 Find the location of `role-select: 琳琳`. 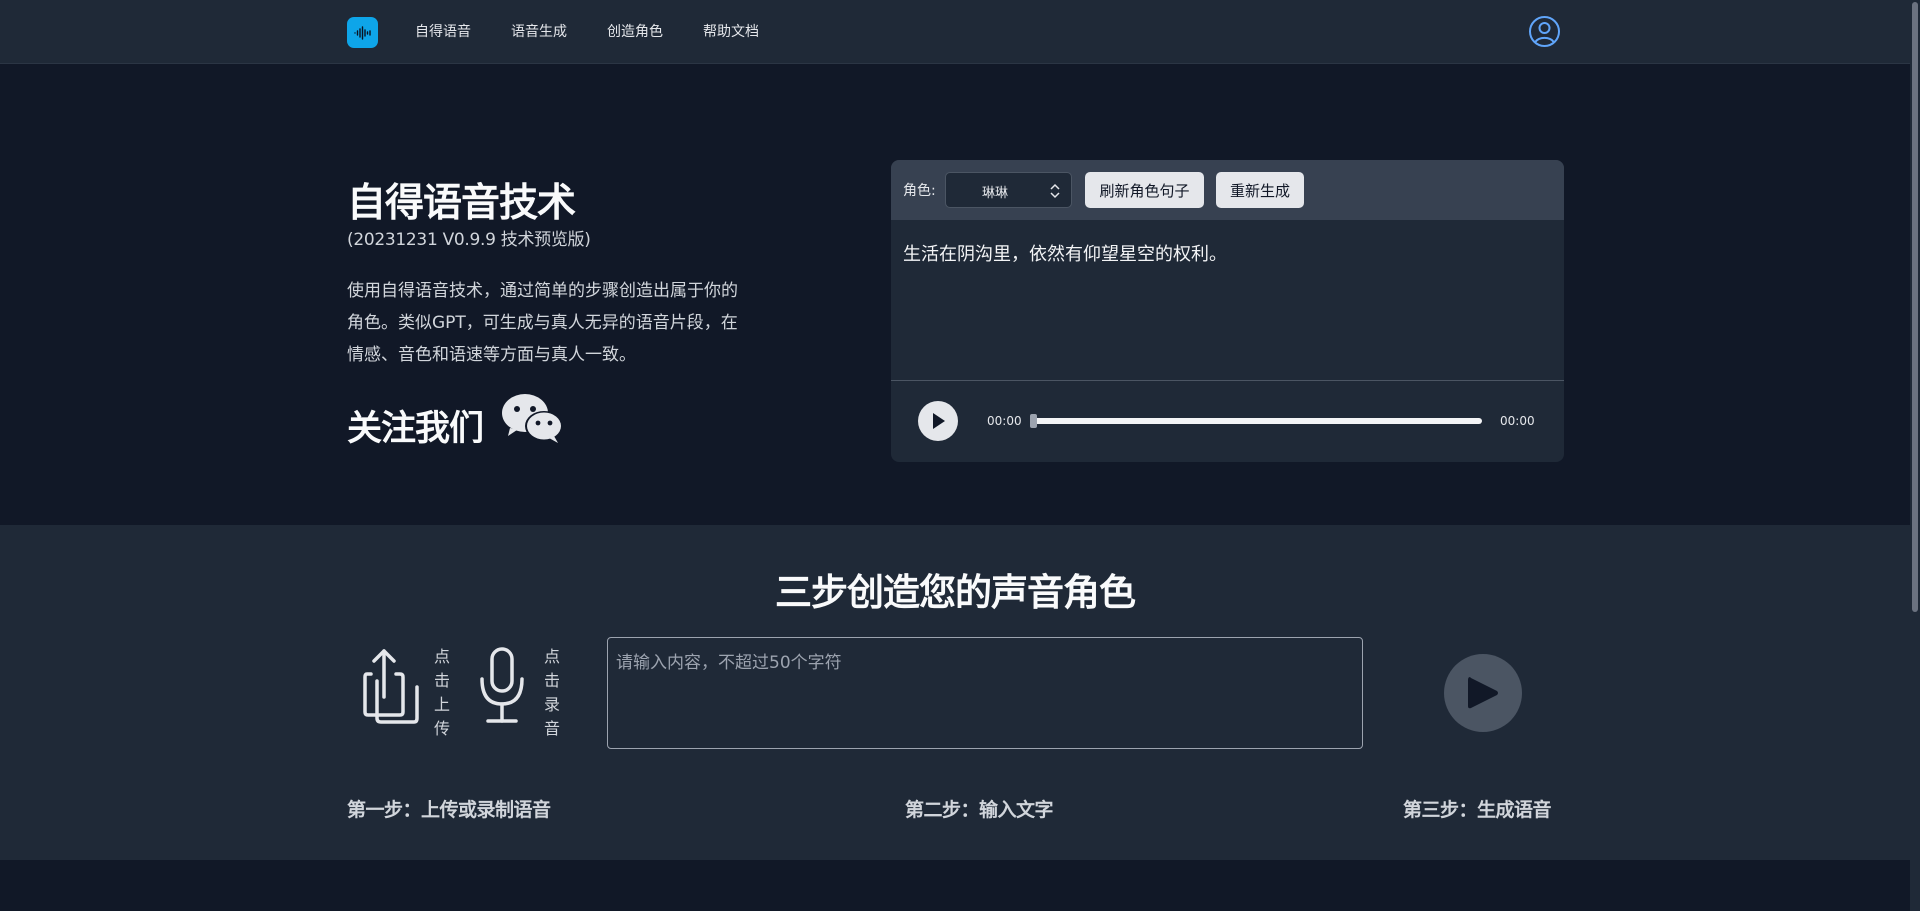

role-select: 琳琳 is located at coordinates (1008, 190).